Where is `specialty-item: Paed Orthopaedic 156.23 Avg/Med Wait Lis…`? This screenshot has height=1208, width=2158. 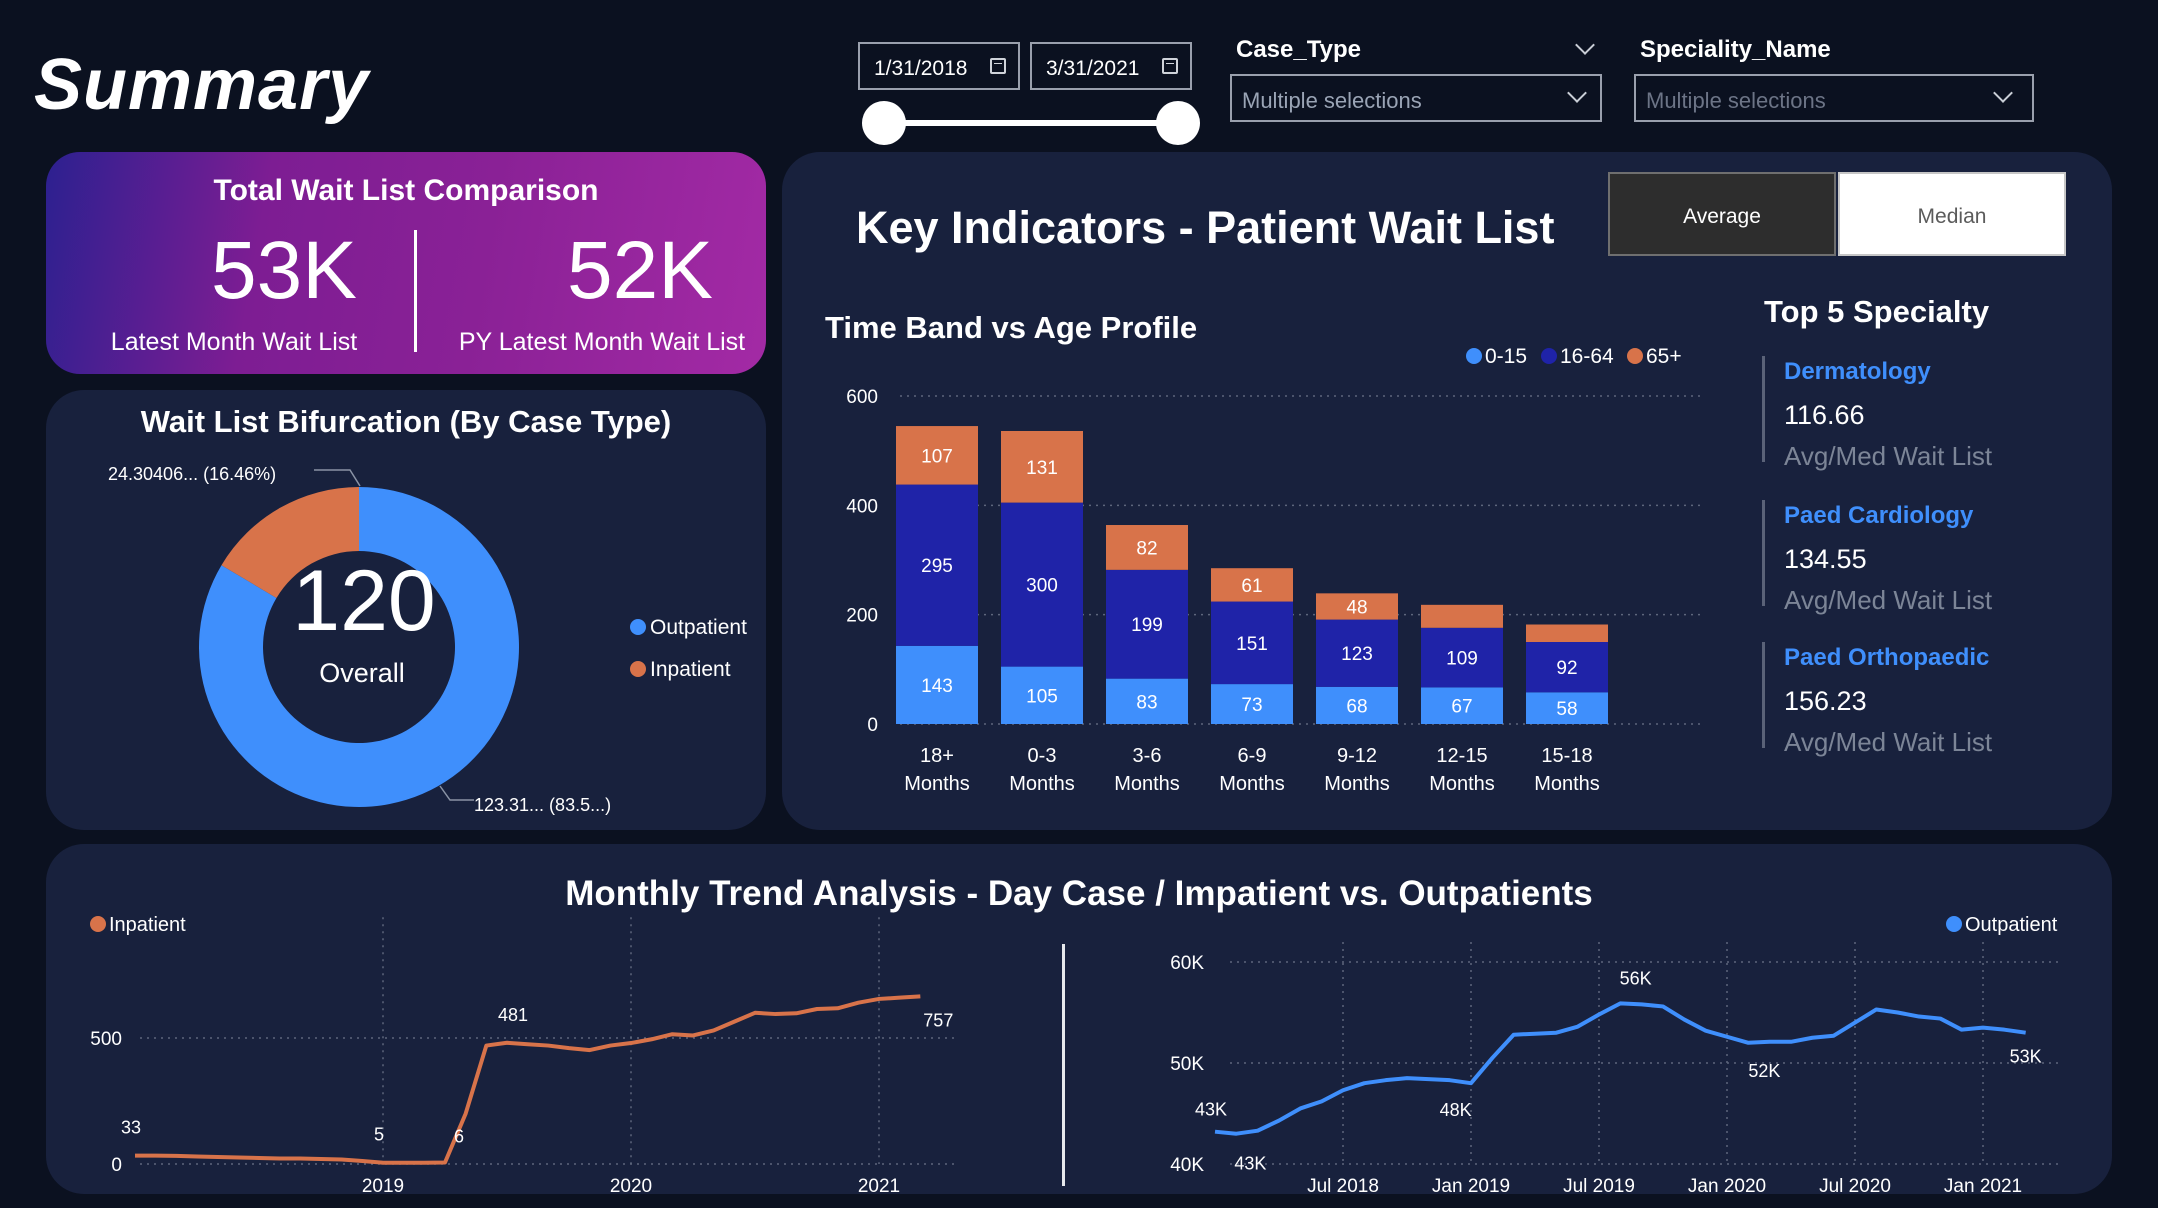 specialty-item: Paed Orthopaedic 156.23 Avg/Med Wait Lis… is located at coordinates (1907, 699).